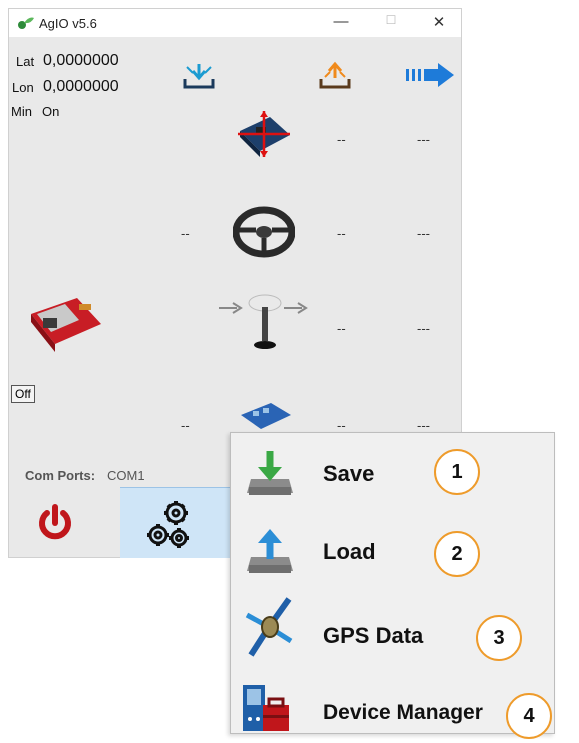 Image resolution: width=579 pixels, height=743 pixels. I want to click on machine-in: --, so click(185, 425).